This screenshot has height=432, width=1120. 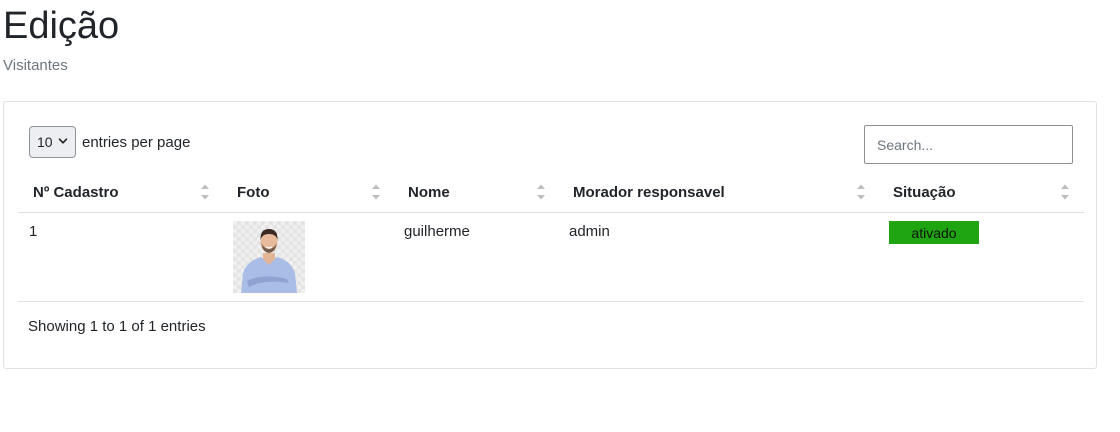 What do you see at coordinates (61, 26) in the screenshot?
I see `page-title: Edição` at bounding box center [61, 26].